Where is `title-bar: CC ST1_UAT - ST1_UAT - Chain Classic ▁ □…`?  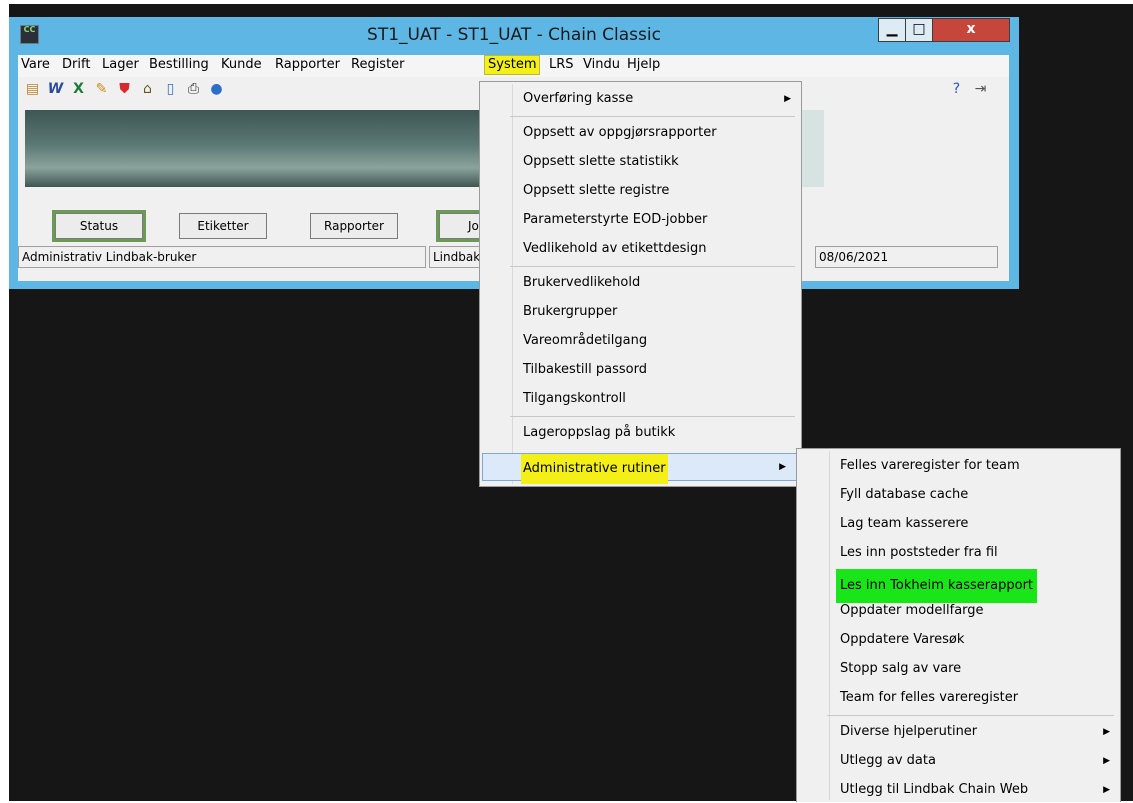
title-bar: CC ST1_UAT - ST1_UAT - Chain Classic ▁ □… is located at coordinates (514, 36).